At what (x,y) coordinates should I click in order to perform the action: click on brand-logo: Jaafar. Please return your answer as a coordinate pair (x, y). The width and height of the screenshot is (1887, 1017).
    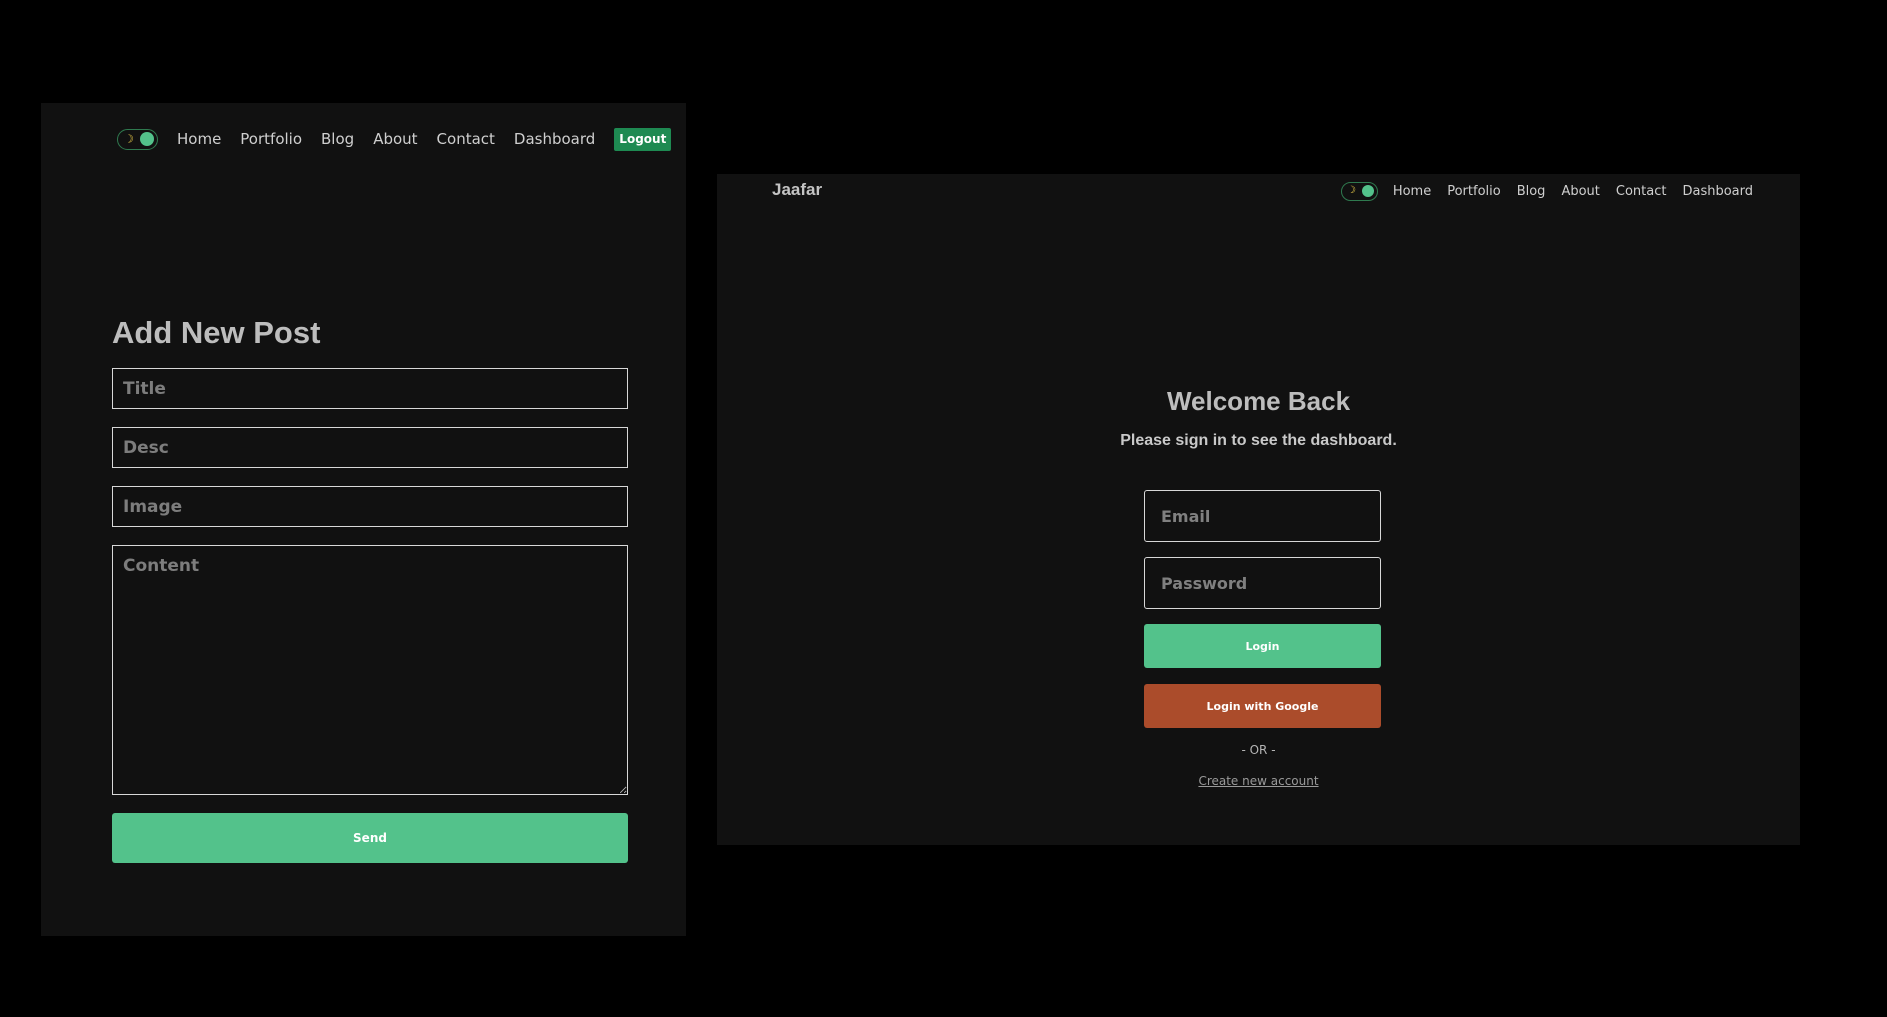
    Looking at the image, I should click on (797, 190).